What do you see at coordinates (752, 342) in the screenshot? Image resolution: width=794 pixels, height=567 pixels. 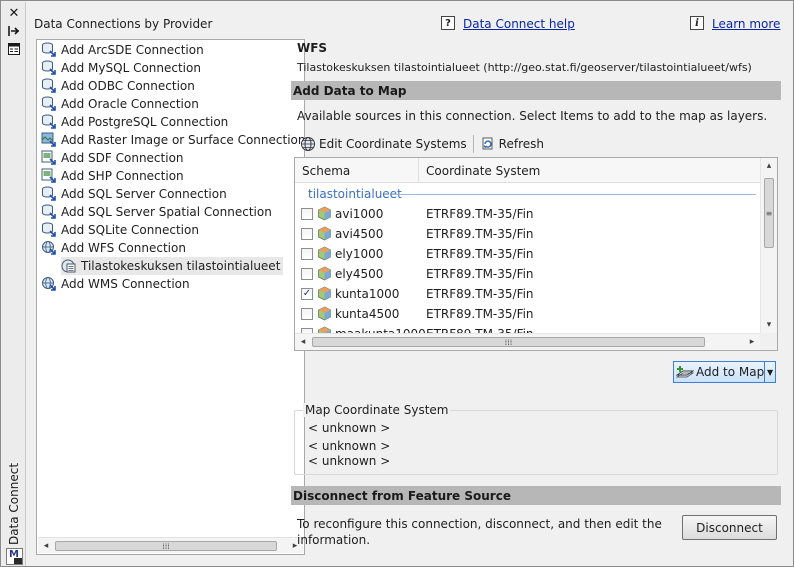 I see `scroll-right-icon: ▸` at bounding box center [752, 342].